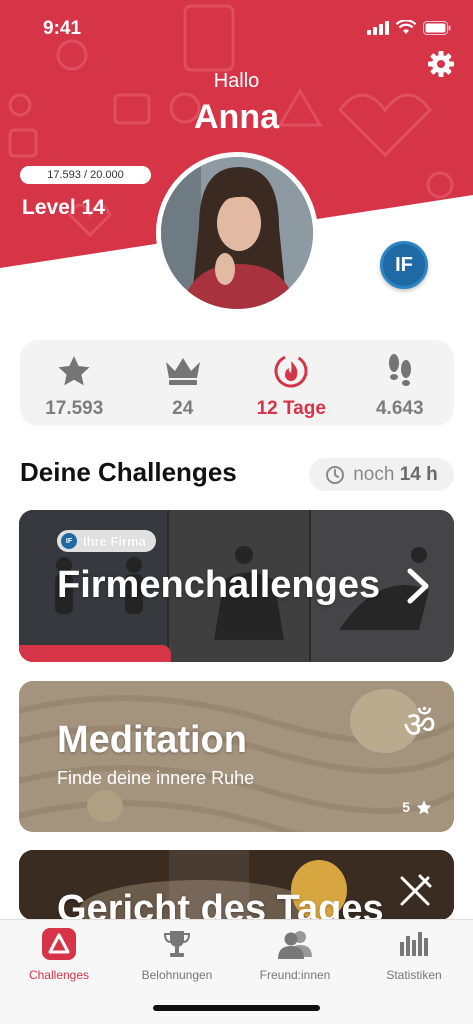 The height and width of the screenshot is (1024, 473). I want to click on rating-value: 5, so click(406, 807).